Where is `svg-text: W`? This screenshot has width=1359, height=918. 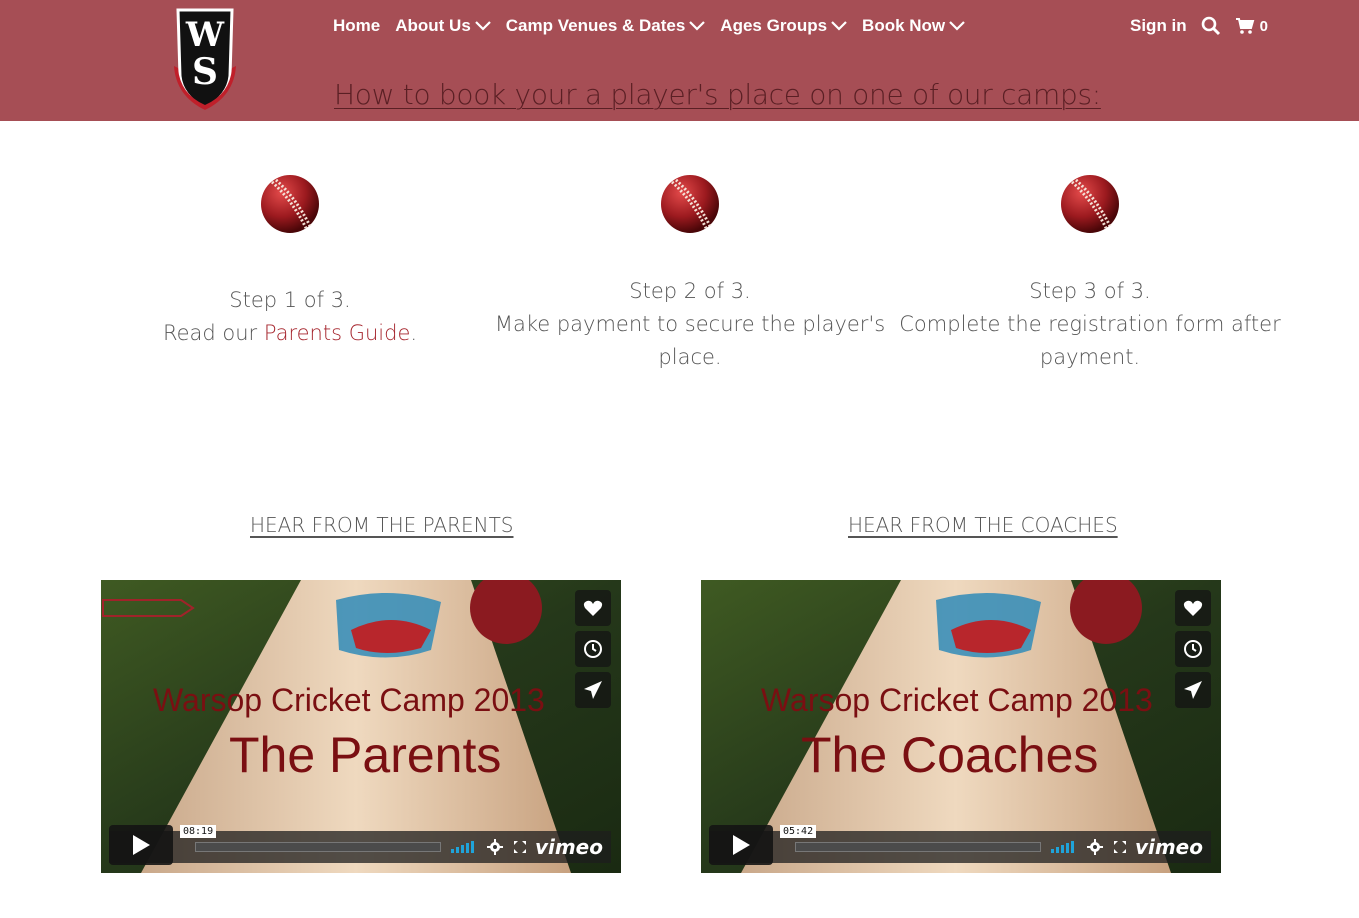 svg-text: W is located at coordinates (205, 35).